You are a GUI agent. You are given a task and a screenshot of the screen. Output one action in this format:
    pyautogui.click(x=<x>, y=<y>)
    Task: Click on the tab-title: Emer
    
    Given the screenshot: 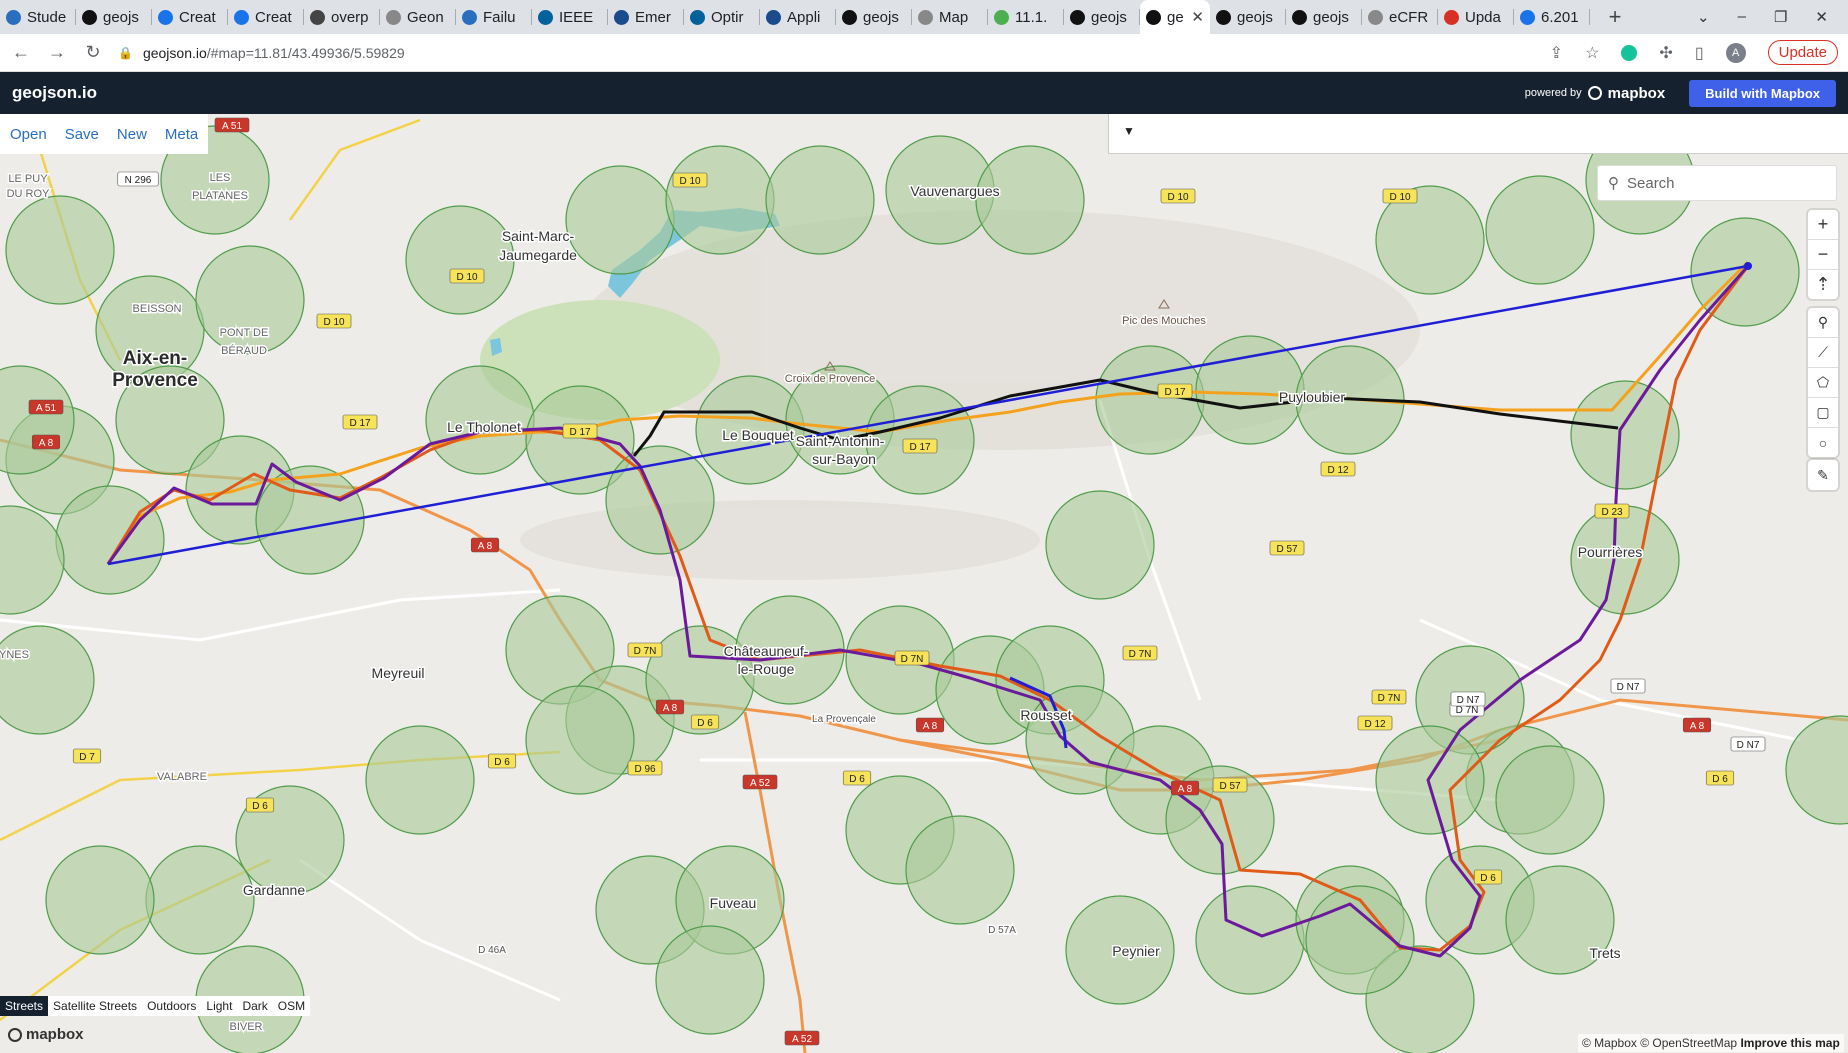 What is the action you would take?
    pyautogui.click(x=653, y=17)
    